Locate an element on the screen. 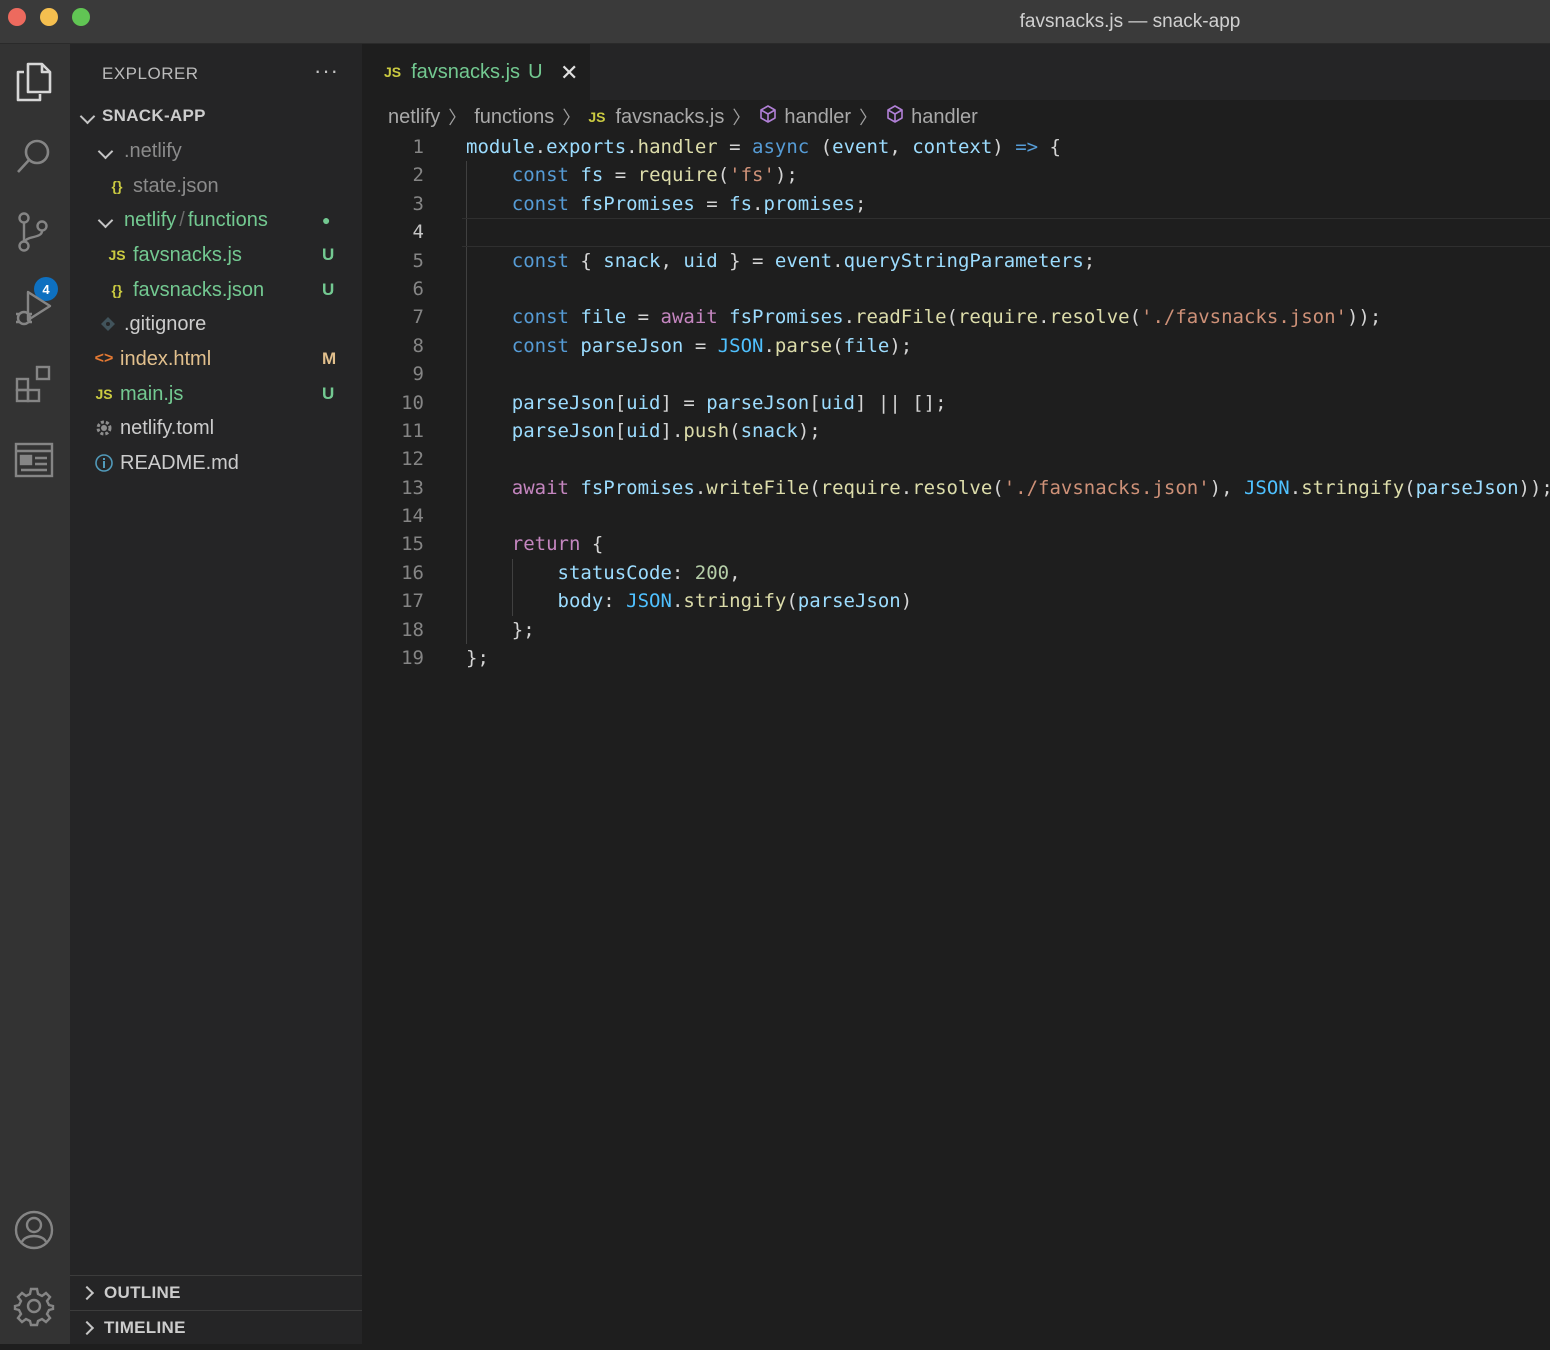 Image resolution: width=1550 pixels, height=1350 pixels. explorer-title: EXPLORER is located at coordinates (150, 73).